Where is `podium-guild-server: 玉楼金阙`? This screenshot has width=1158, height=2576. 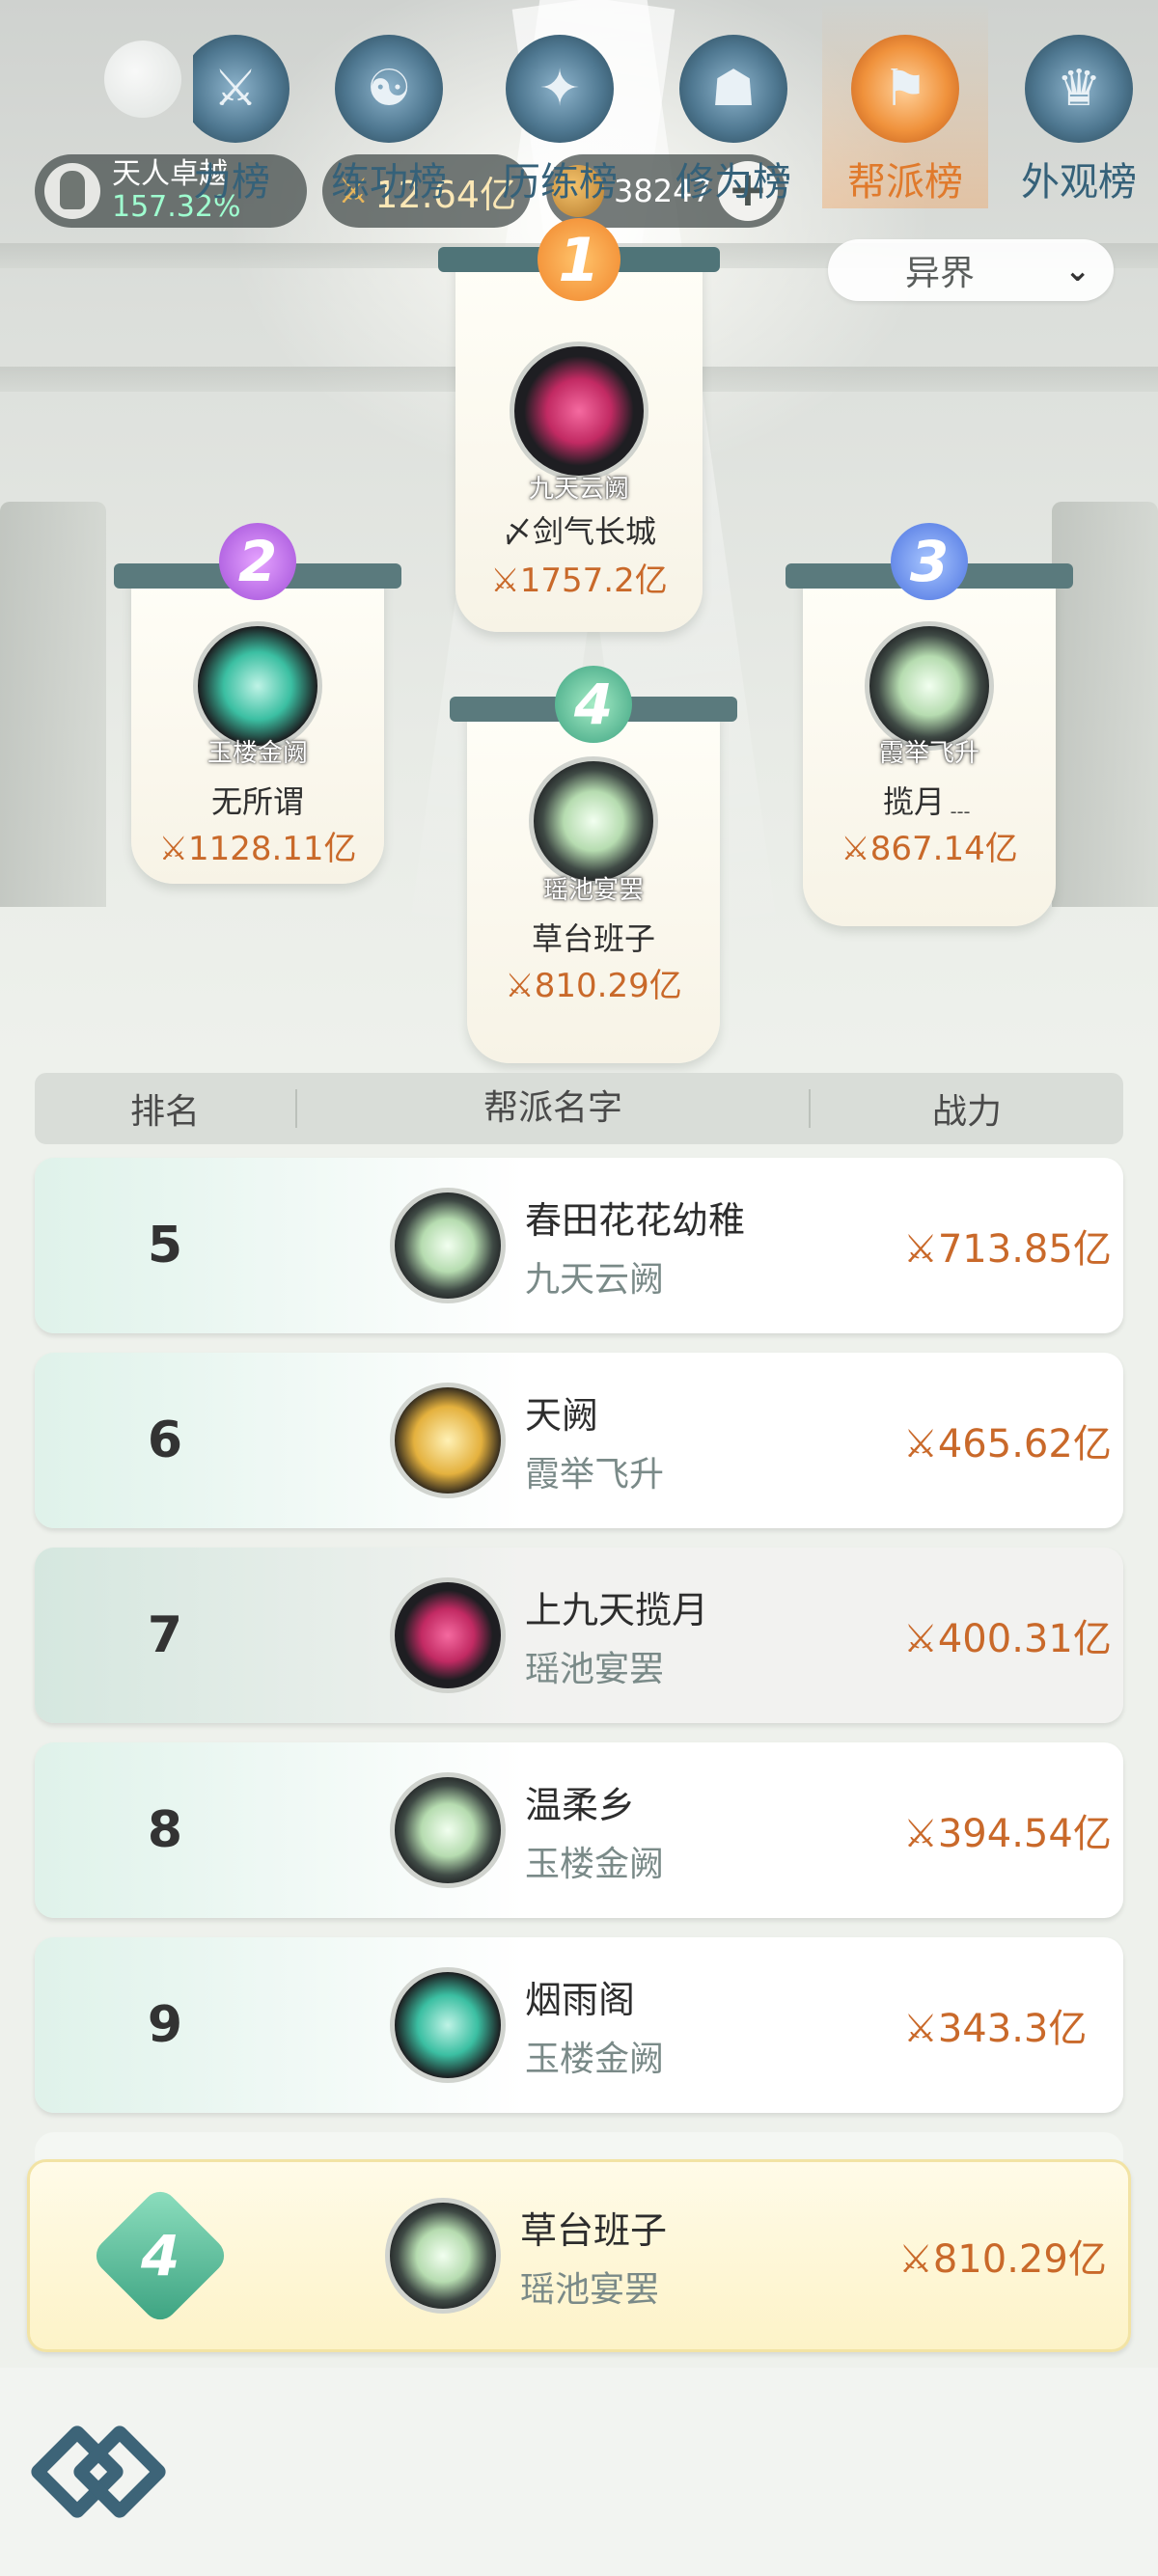
podium-guild-server: 玉楼金阙 is located at coordinates (257, 753).